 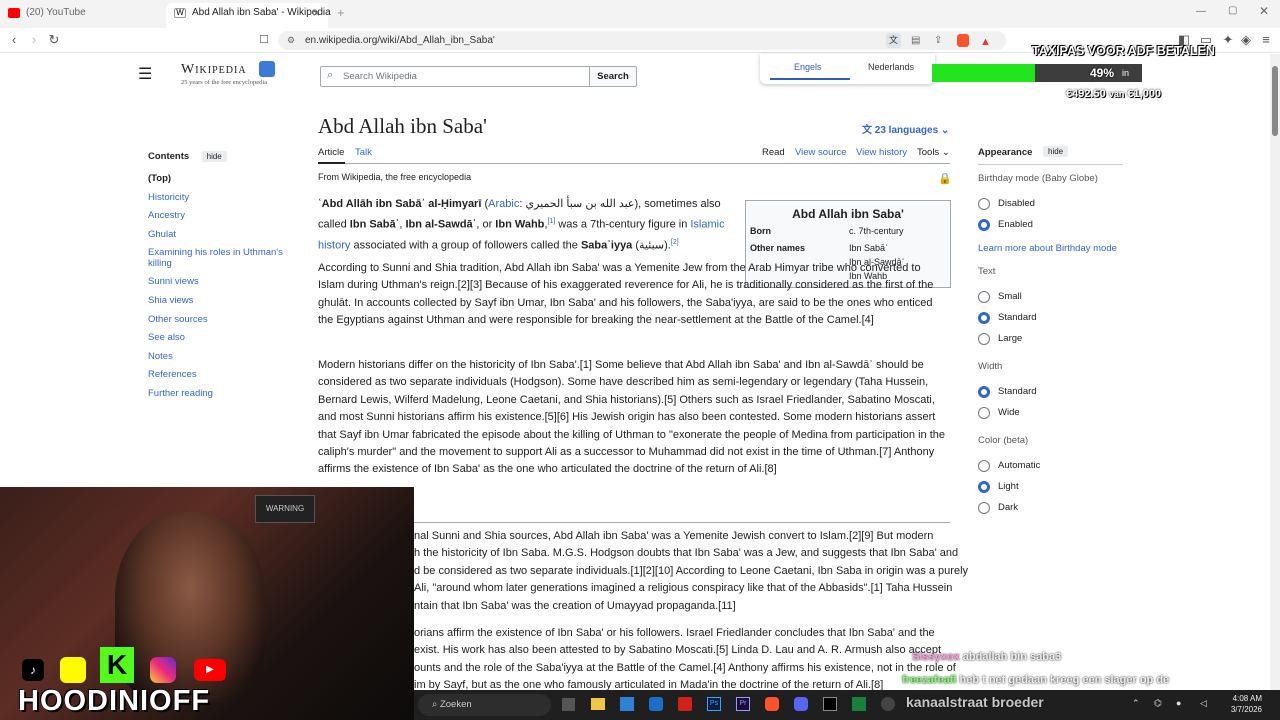 I want to click on toc-item-further-reading: Further reading, so click(x=223, y=394).